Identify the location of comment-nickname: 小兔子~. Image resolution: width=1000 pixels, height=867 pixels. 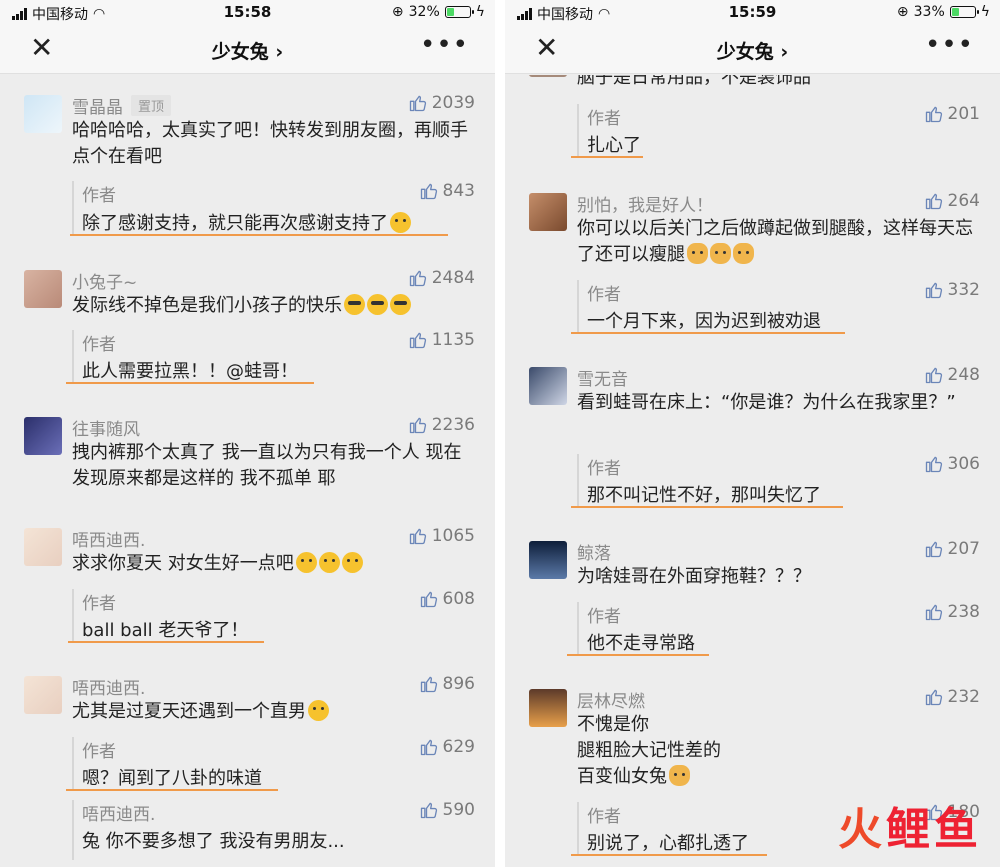
(105, 283).